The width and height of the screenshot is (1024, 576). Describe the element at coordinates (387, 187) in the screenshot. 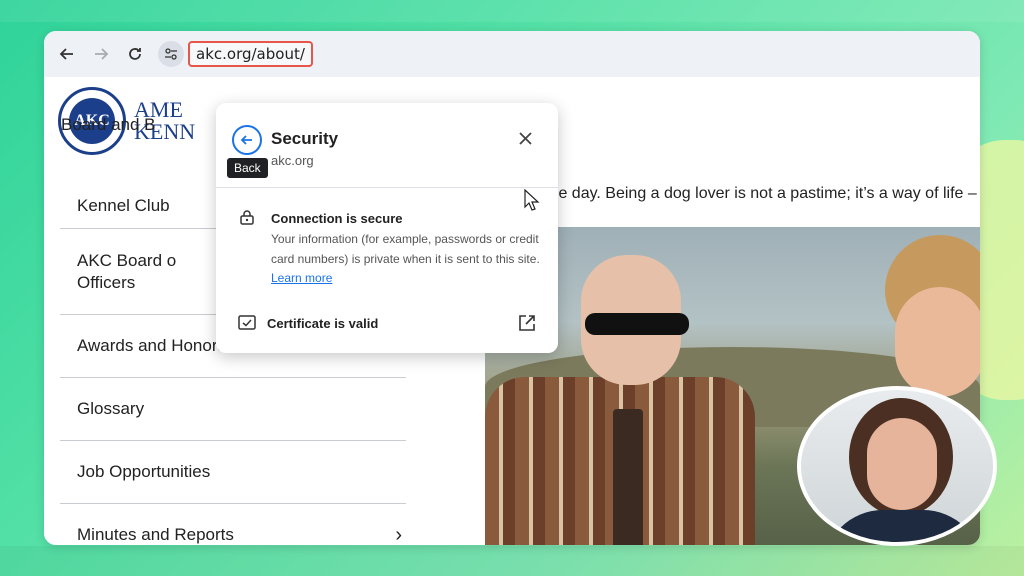

I see `popup-divider` at that location.